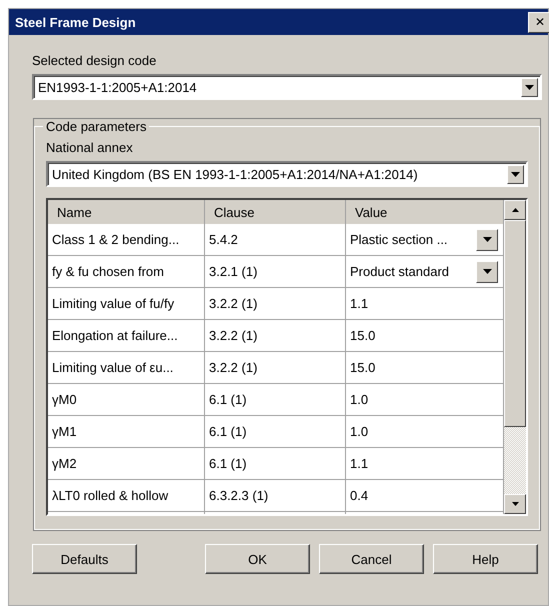 The height and width of the screenshot is (606, 549). Describe the element at coordinates (515, 323) in the screenshot. I see `scroll-thumb` at that location.